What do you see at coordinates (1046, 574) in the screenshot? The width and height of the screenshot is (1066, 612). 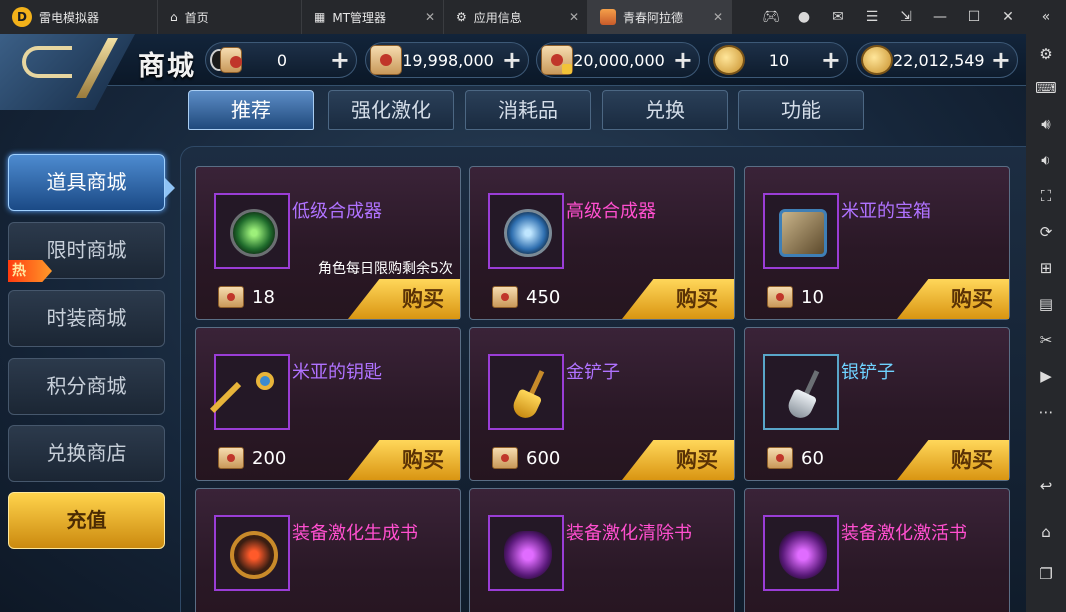 I see `recent-apps-icon: ❐` at bounding box center [1046, 574].